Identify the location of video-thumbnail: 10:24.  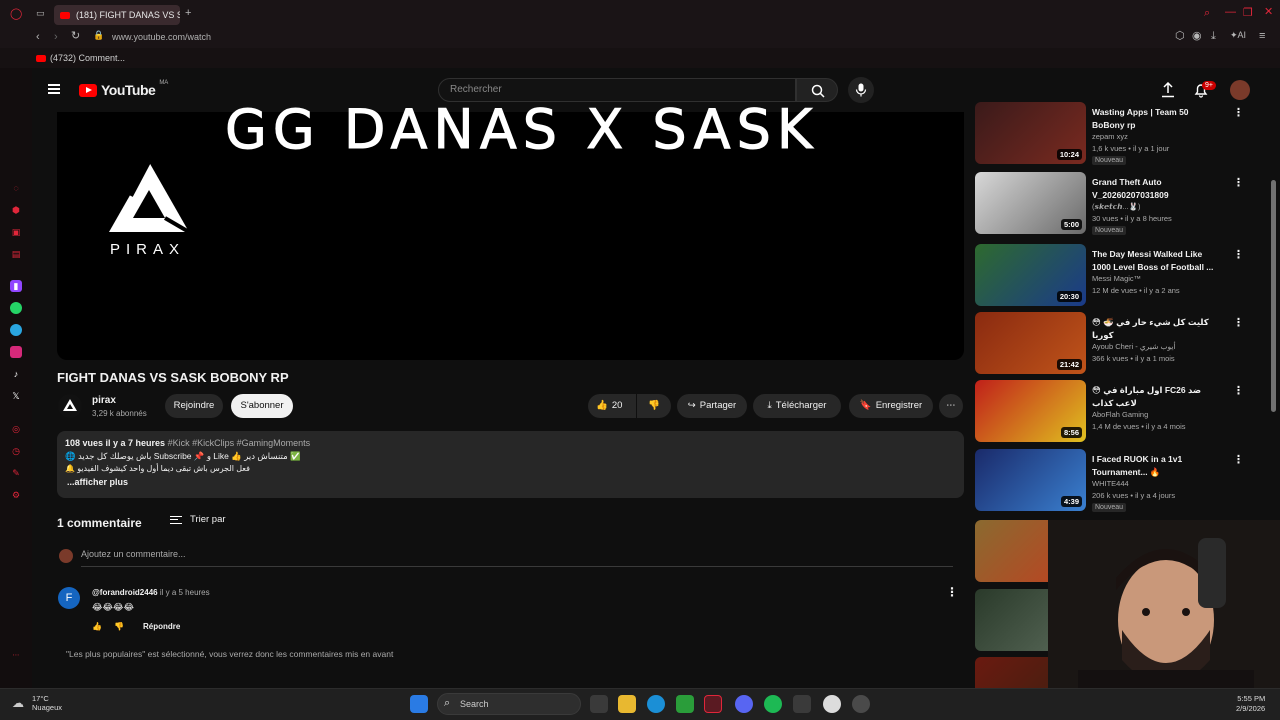
(1030, 133).